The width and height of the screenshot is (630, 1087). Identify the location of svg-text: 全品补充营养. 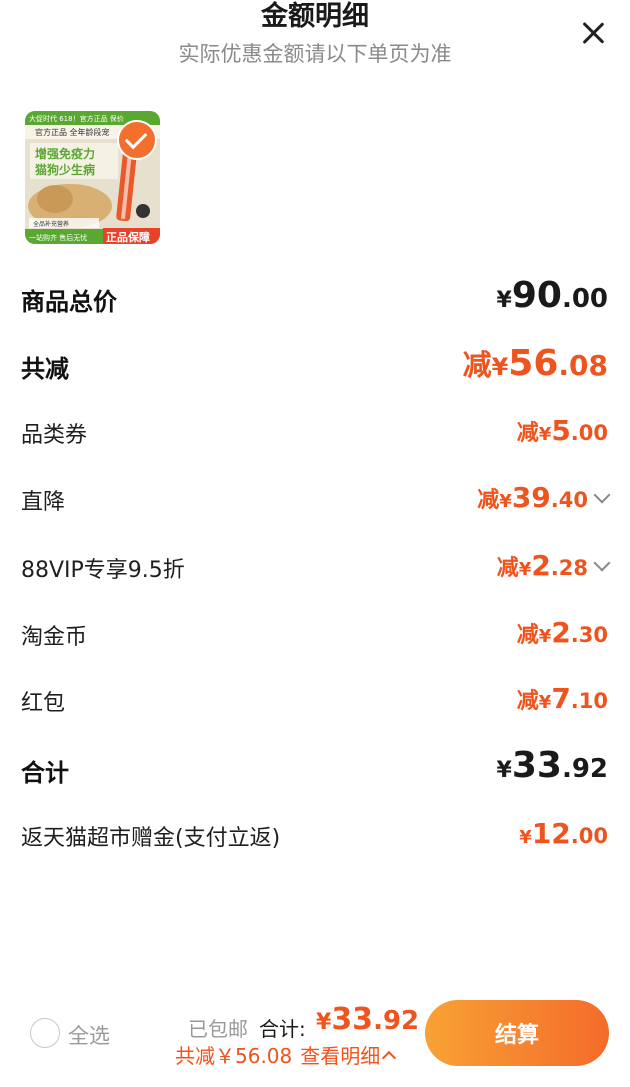
(51, 224).